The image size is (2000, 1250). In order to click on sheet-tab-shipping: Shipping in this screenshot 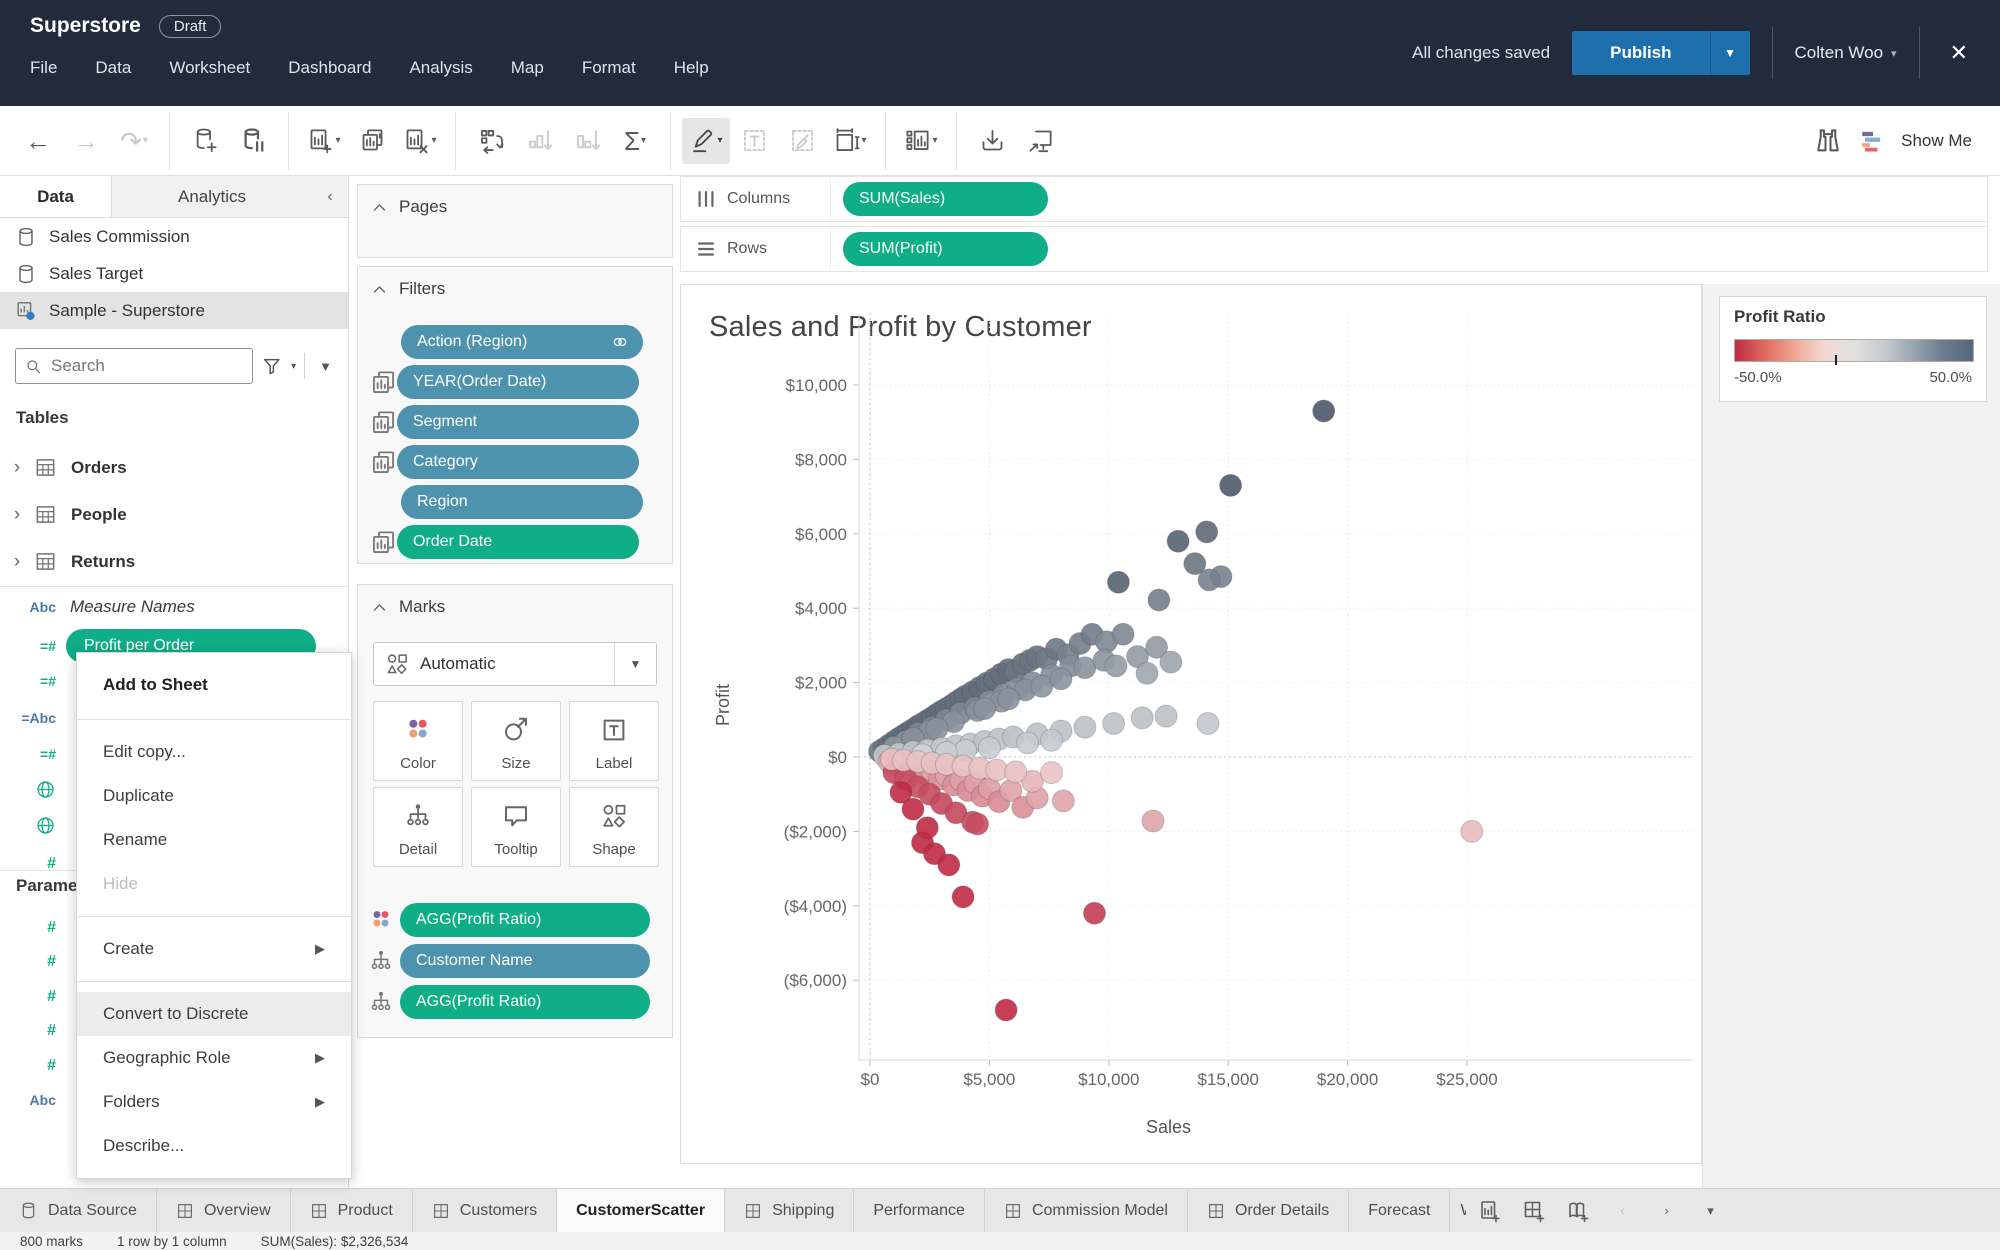, I will do `click(790, 1210)`.